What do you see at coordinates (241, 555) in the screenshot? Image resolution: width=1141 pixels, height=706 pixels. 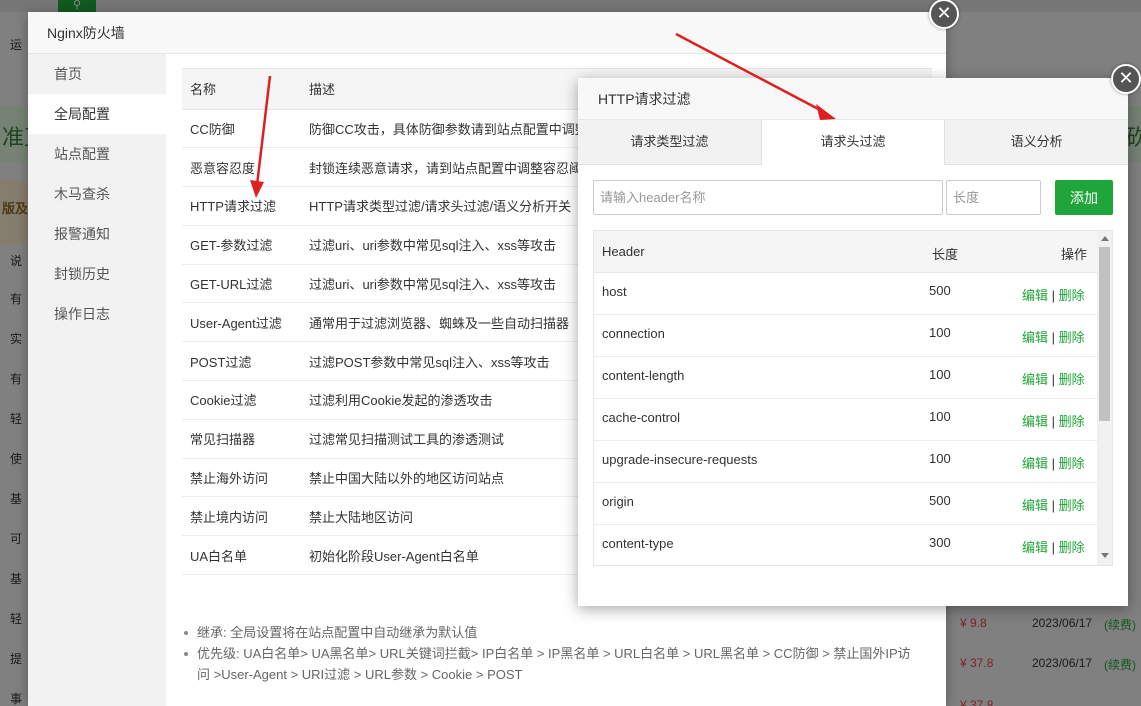 I see `rule-name: UA白名单` at bounding box center [241, 555].